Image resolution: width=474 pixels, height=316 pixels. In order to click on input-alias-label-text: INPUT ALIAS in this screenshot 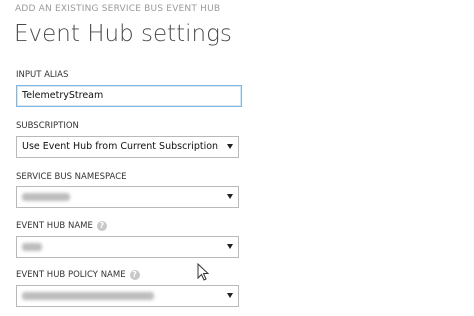, I will do `click(42, 75)`.